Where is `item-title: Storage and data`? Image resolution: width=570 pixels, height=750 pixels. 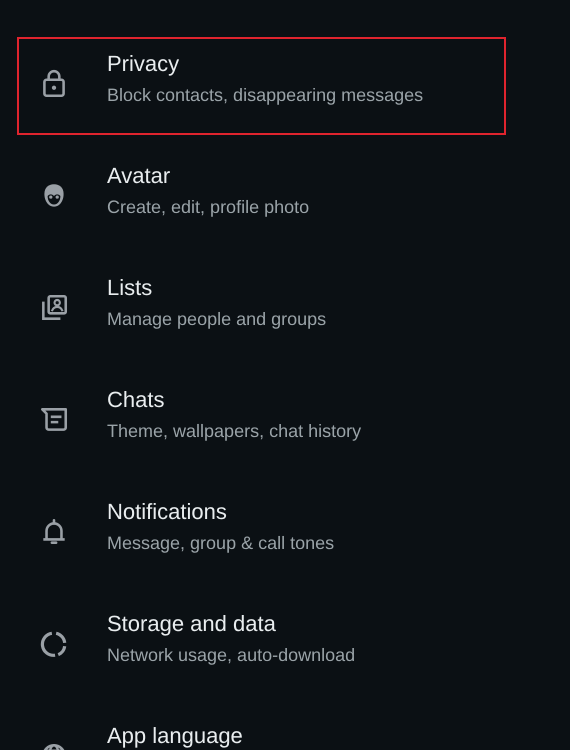 item-title: Storage and data is located at coordinates (192, 624).